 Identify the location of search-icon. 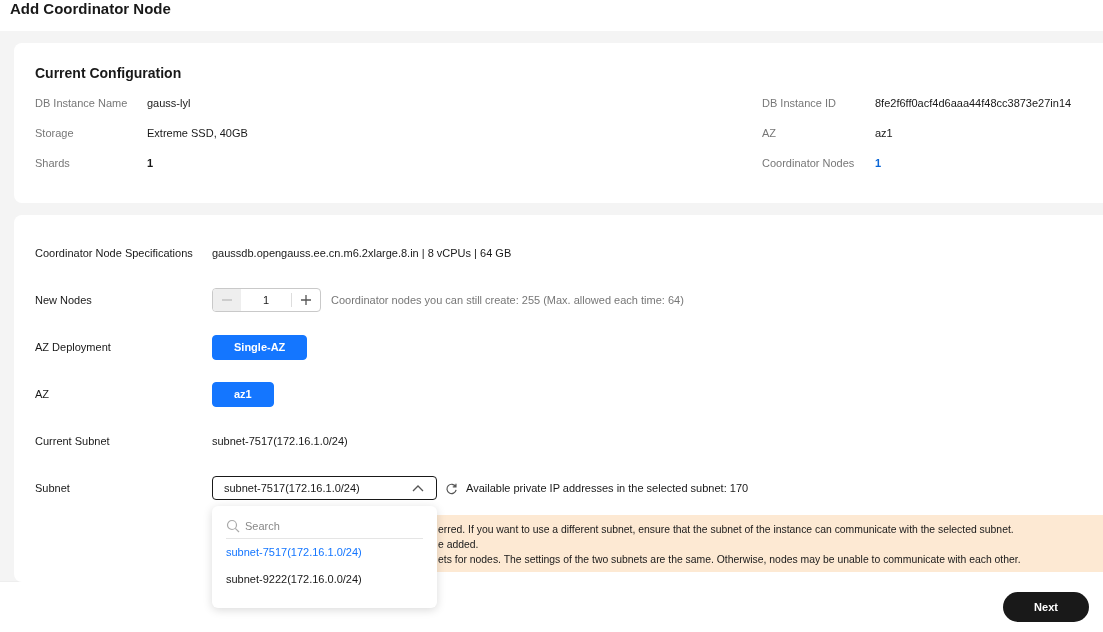
(233, 526).